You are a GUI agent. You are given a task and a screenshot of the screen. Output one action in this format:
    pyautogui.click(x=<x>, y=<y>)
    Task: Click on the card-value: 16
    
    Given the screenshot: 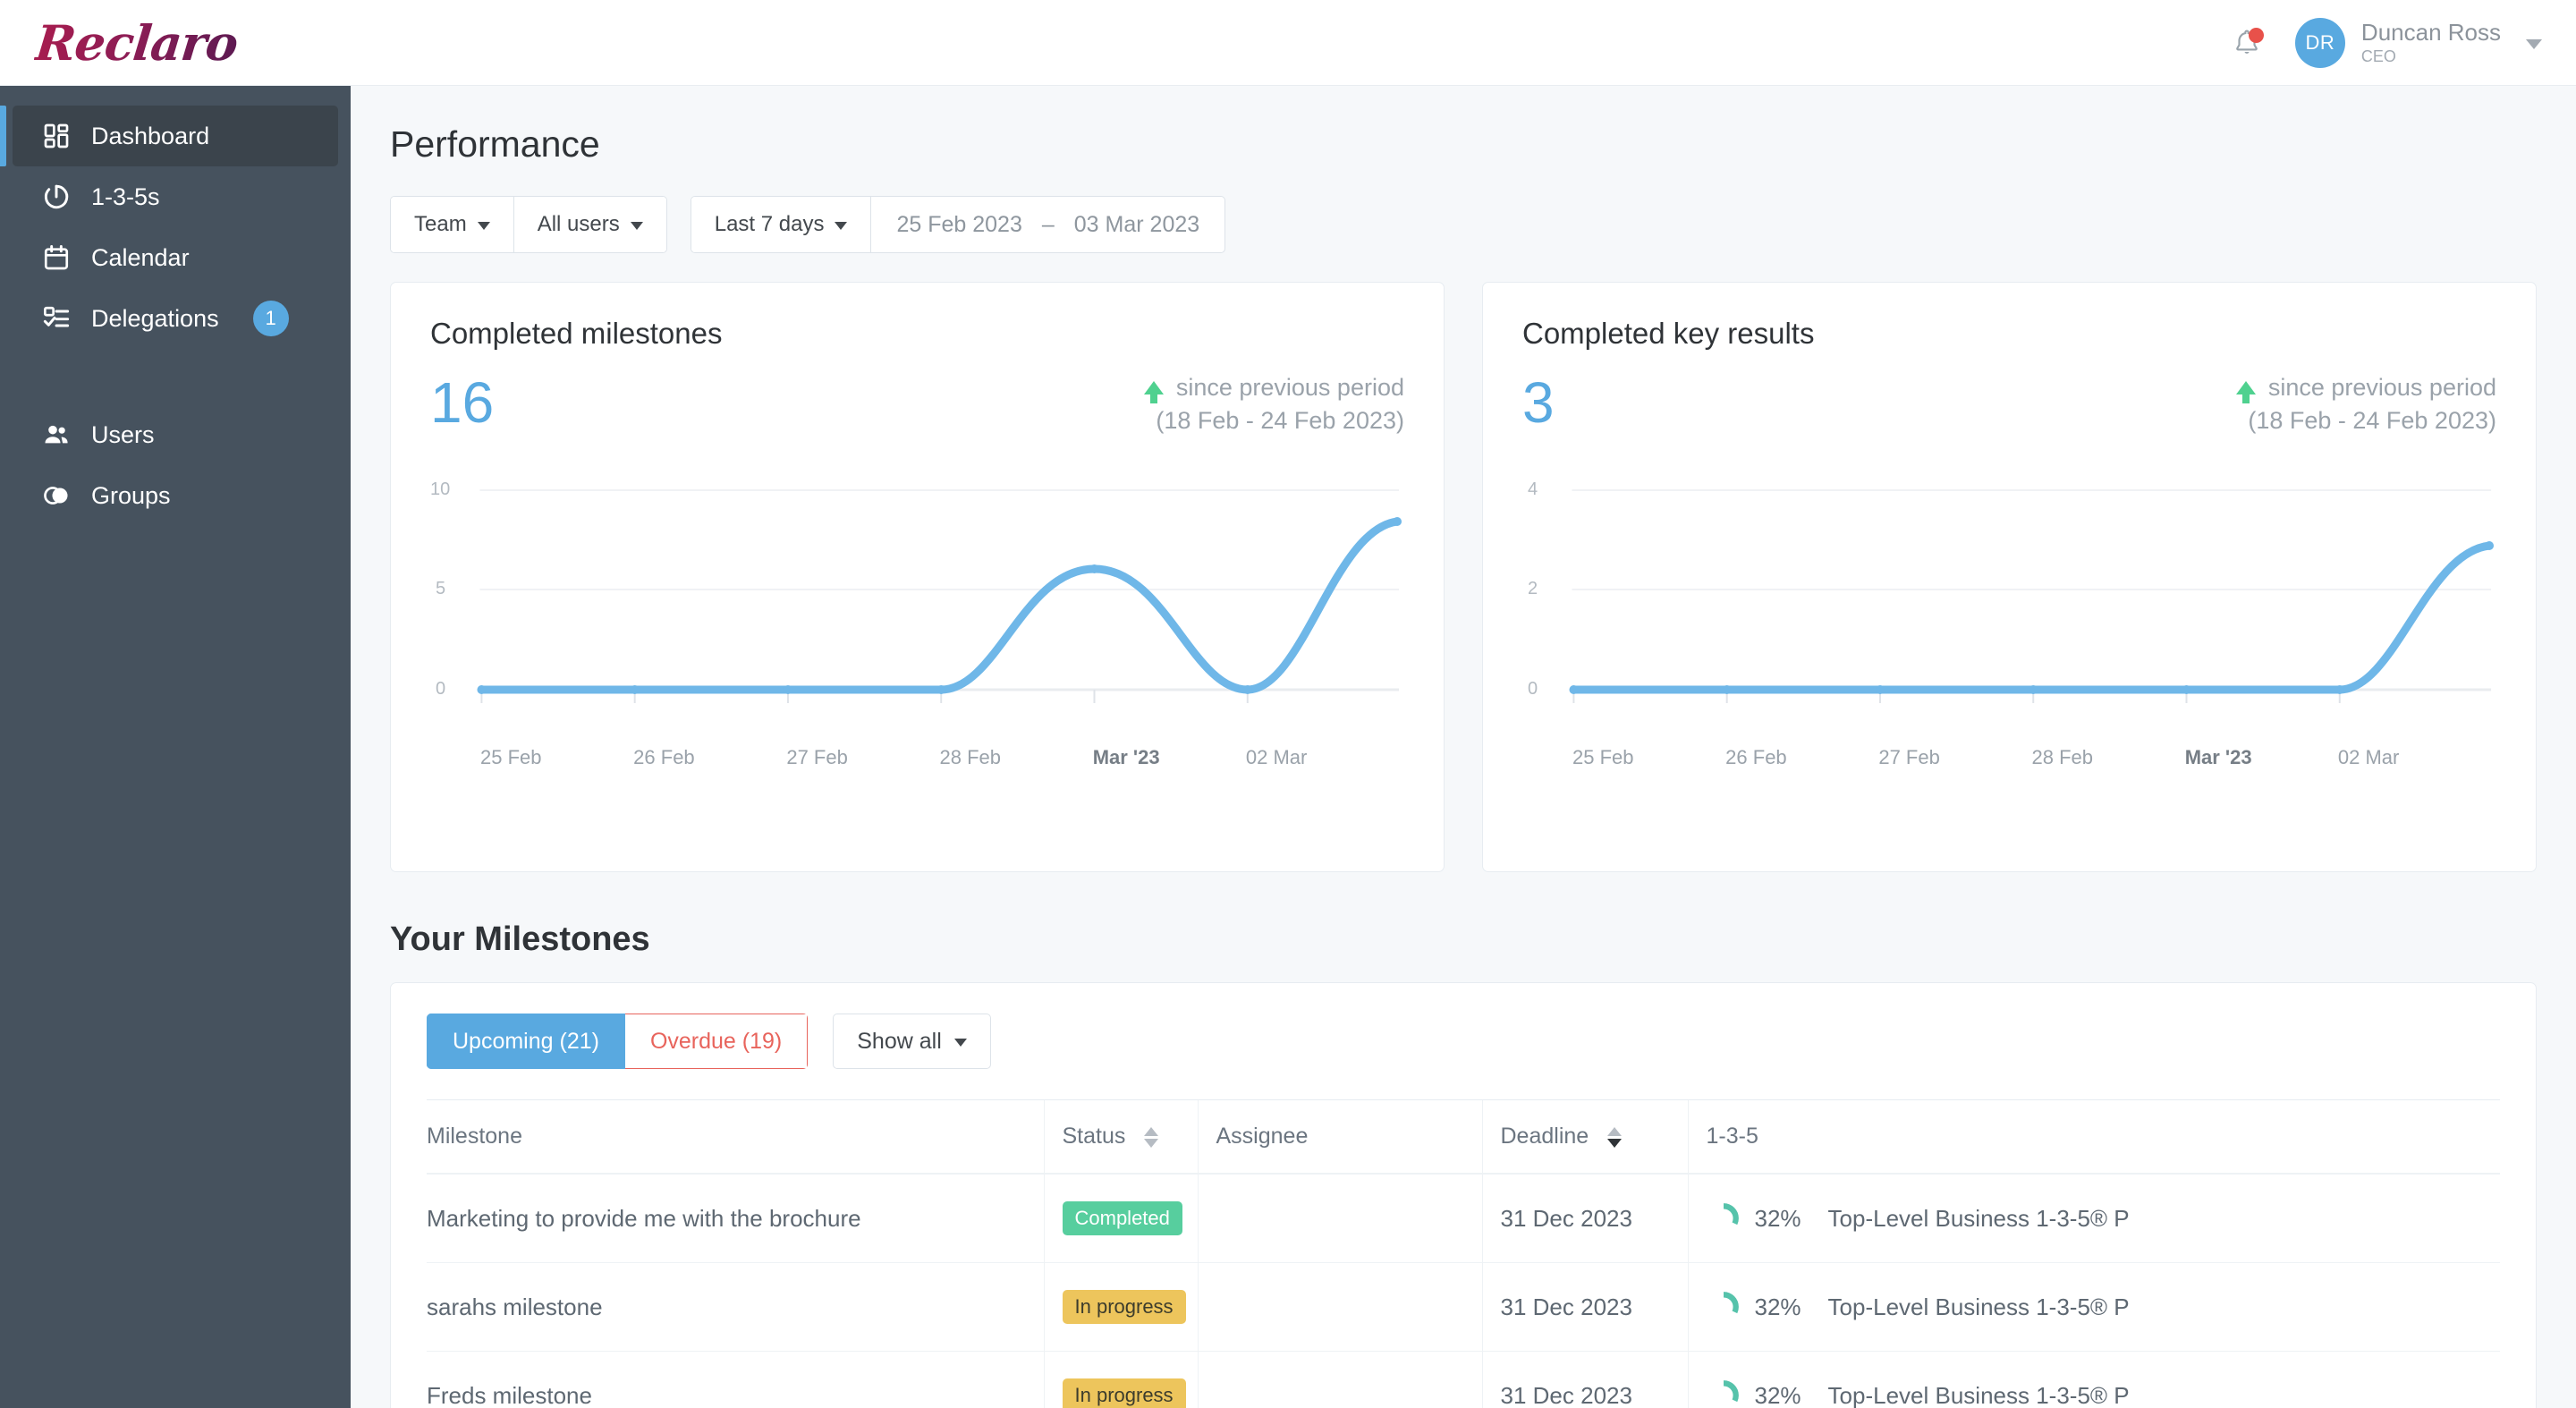 What is the action you would take?
    pyautogui.click(x=462, y=402)
    